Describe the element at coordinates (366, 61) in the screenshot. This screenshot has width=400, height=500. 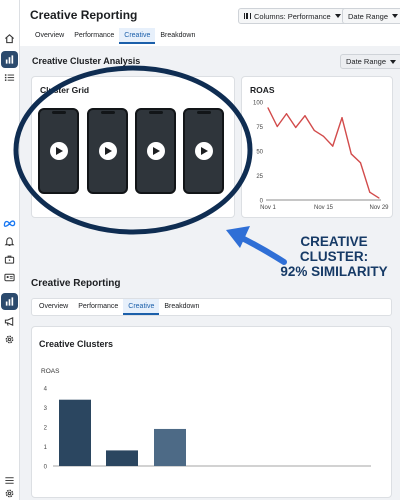
I see `analysis-date-range-label: Date Range` at that location.